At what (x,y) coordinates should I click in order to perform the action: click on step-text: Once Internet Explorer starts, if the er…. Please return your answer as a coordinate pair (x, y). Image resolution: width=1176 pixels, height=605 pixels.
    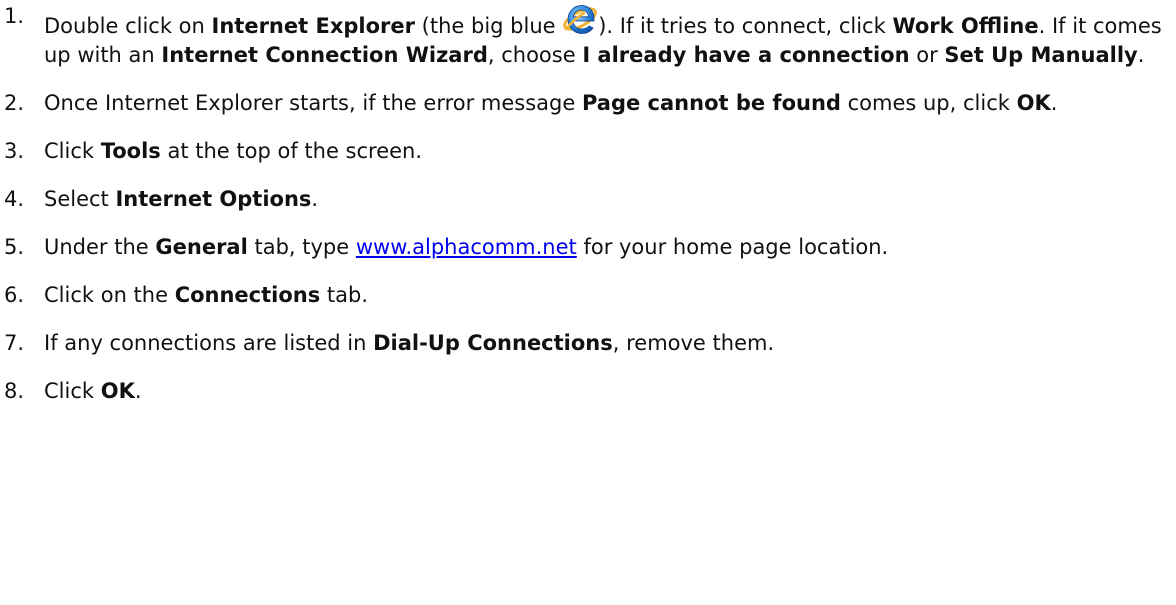
    Looking at the image, I should click on (313, 103).